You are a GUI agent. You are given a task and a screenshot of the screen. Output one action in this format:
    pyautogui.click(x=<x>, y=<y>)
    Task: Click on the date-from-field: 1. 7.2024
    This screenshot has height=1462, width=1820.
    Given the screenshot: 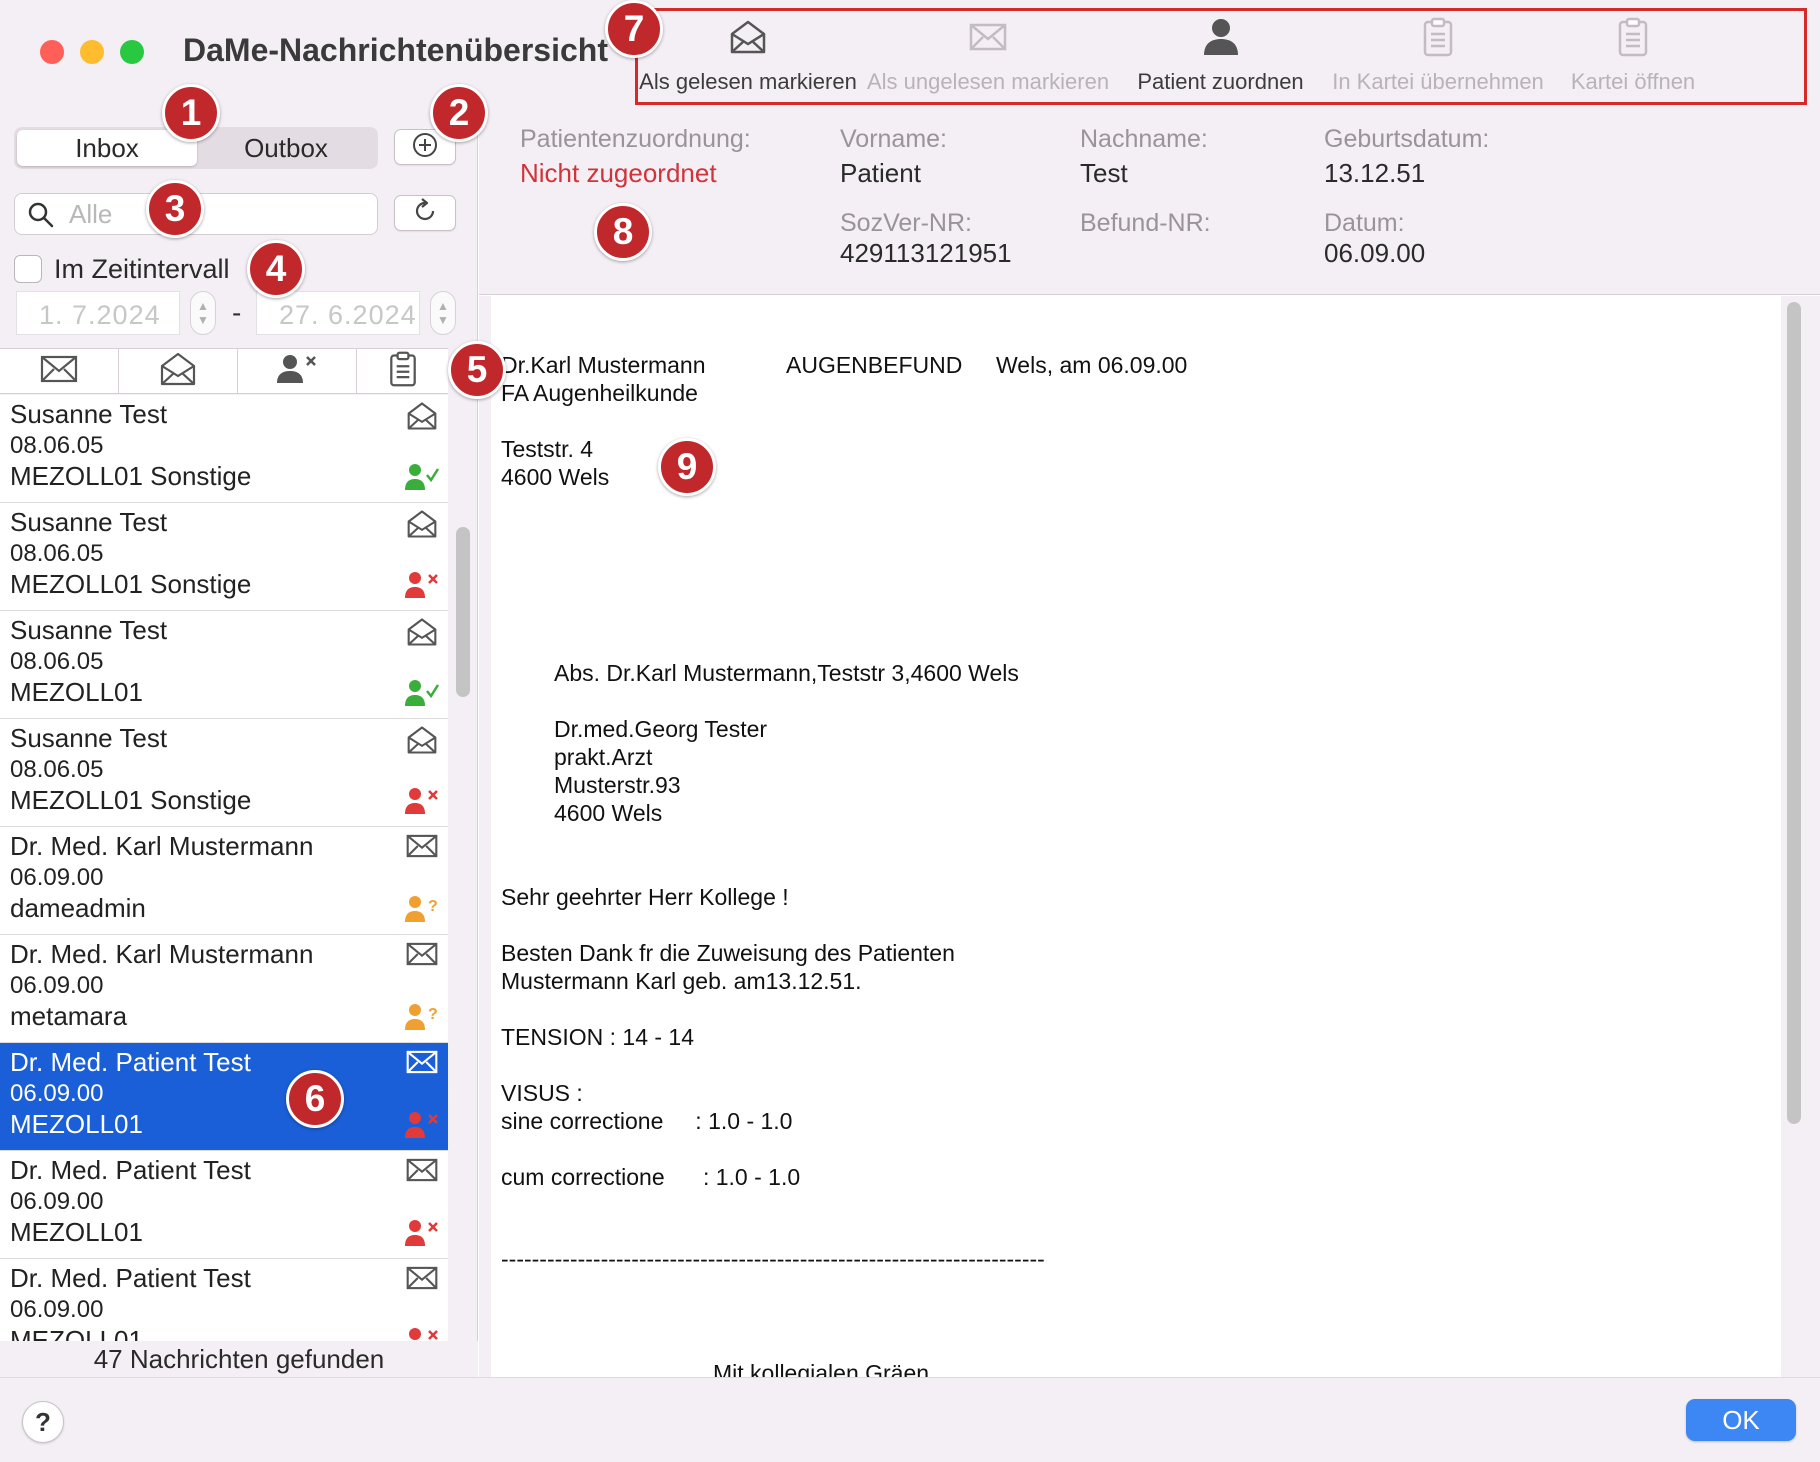 What is the action you would take?
    pyautogui.click(x=98, y=313)
    